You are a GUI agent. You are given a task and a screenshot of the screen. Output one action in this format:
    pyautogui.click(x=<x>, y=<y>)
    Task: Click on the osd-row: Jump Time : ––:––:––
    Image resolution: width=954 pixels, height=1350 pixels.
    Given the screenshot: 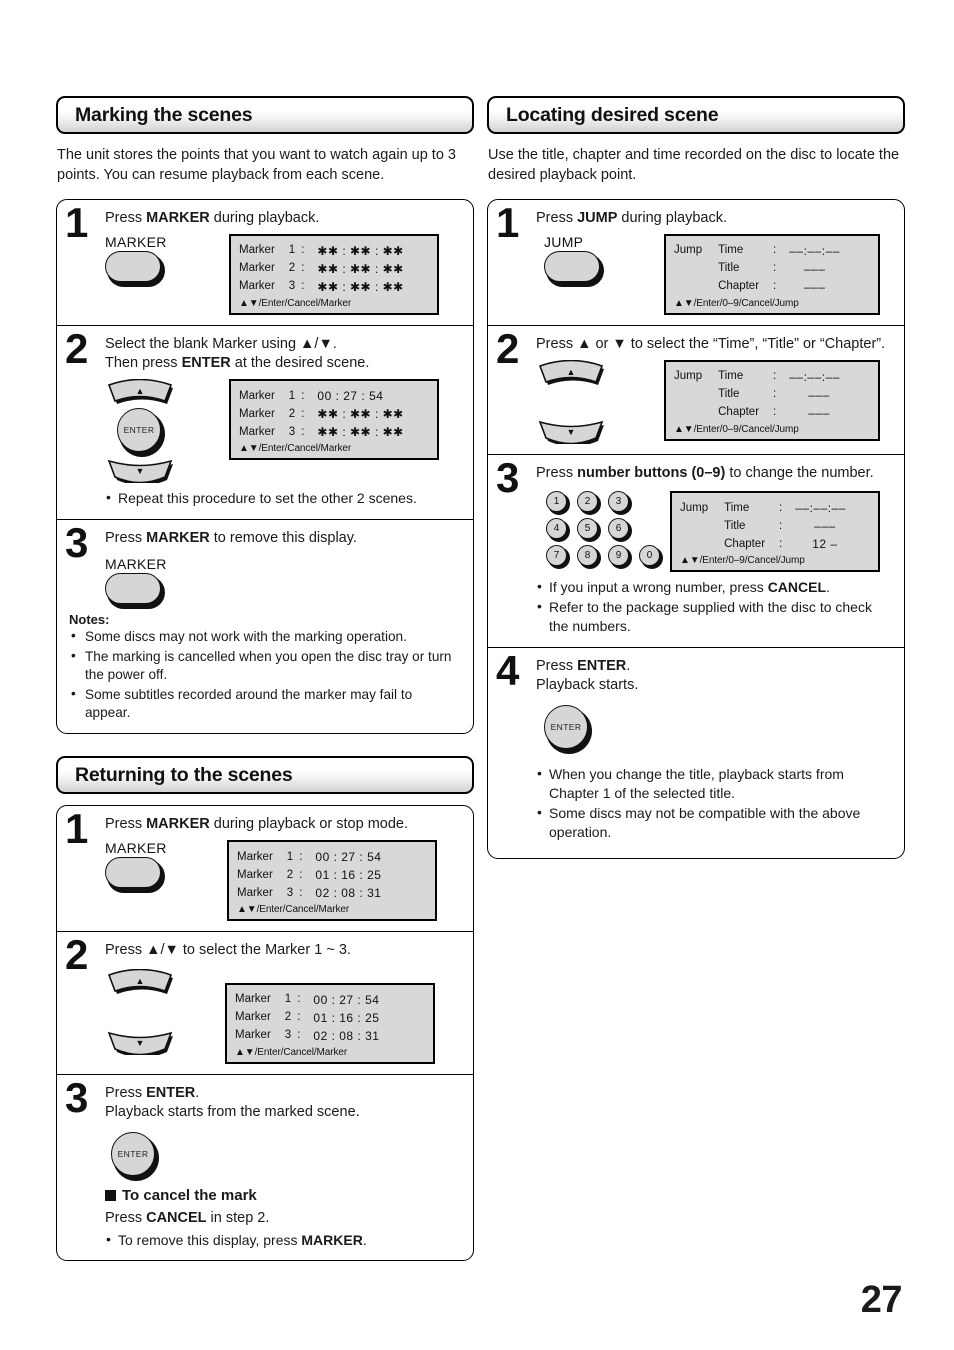 What is the action you would take?
    pyautogui.click(x=759, y=251)
    